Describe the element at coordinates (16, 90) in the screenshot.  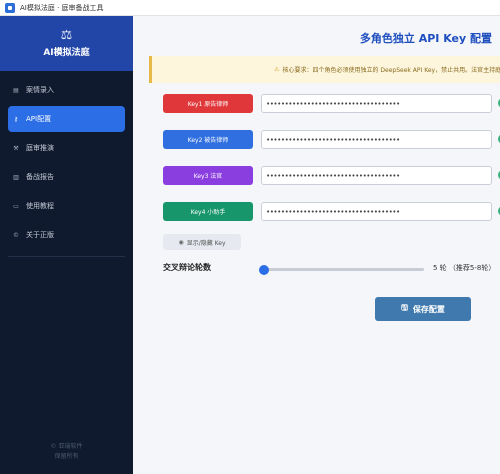
I see `doc-icon: ▤` at that location.